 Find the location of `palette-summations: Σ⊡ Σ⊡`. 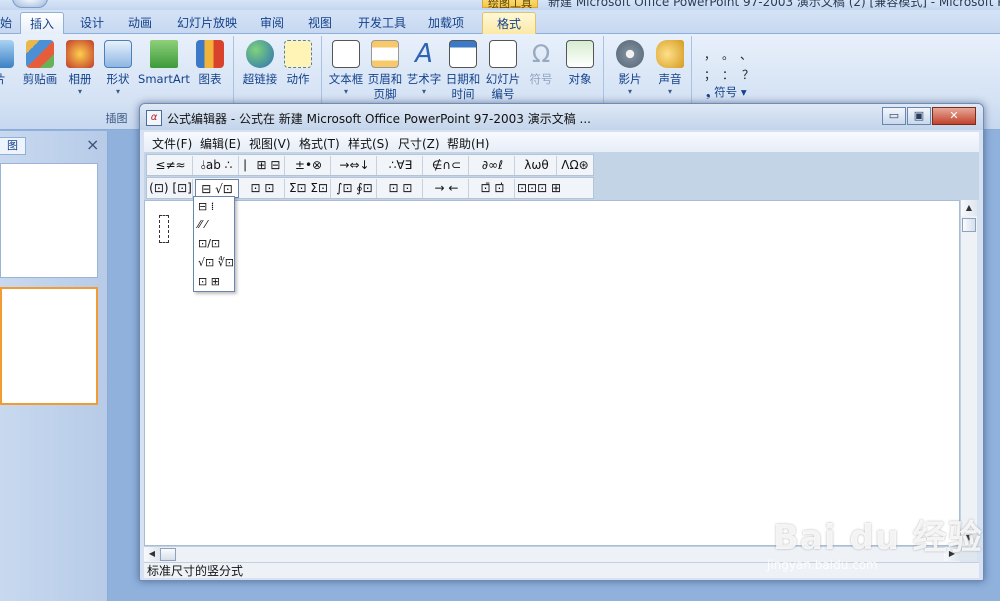

palette-summations: Σ⊡ Σ⊡ is located at coordinates (309, 188).